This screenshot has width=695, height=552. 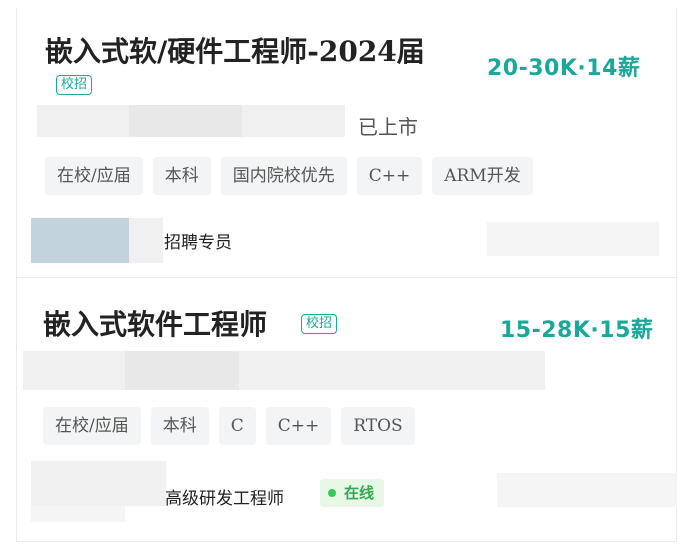 I want to click on tag: 国内院校优先, so click(x=283, y=176).